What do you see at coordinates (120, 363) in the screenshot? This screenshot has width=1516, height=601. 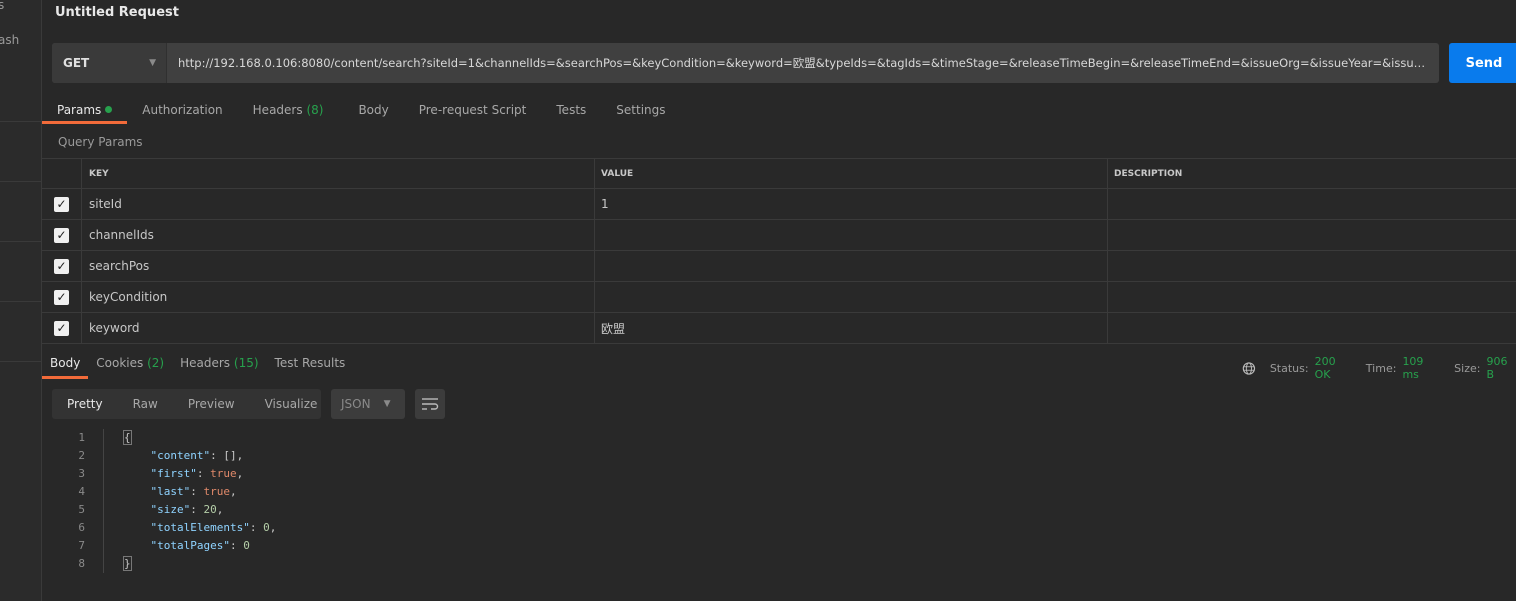 I see `tab-label: Cookies` at bounding box center [120, 363].